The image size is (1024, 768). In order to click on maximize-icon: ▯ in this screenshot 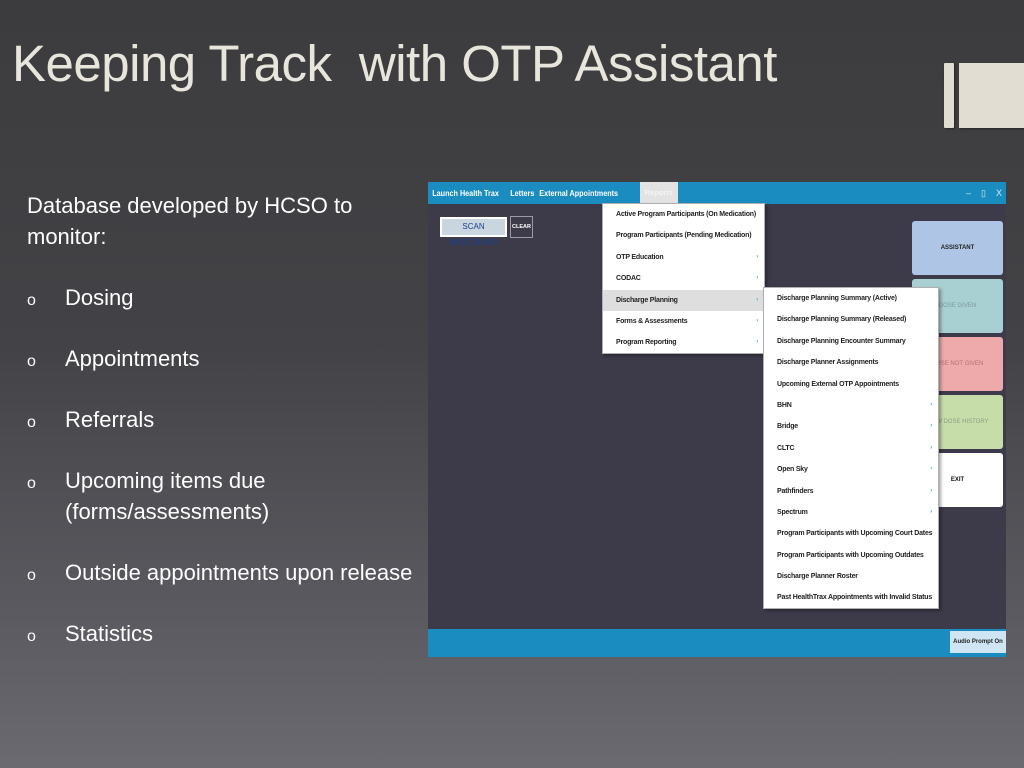, I will do `click(983, 193)`.